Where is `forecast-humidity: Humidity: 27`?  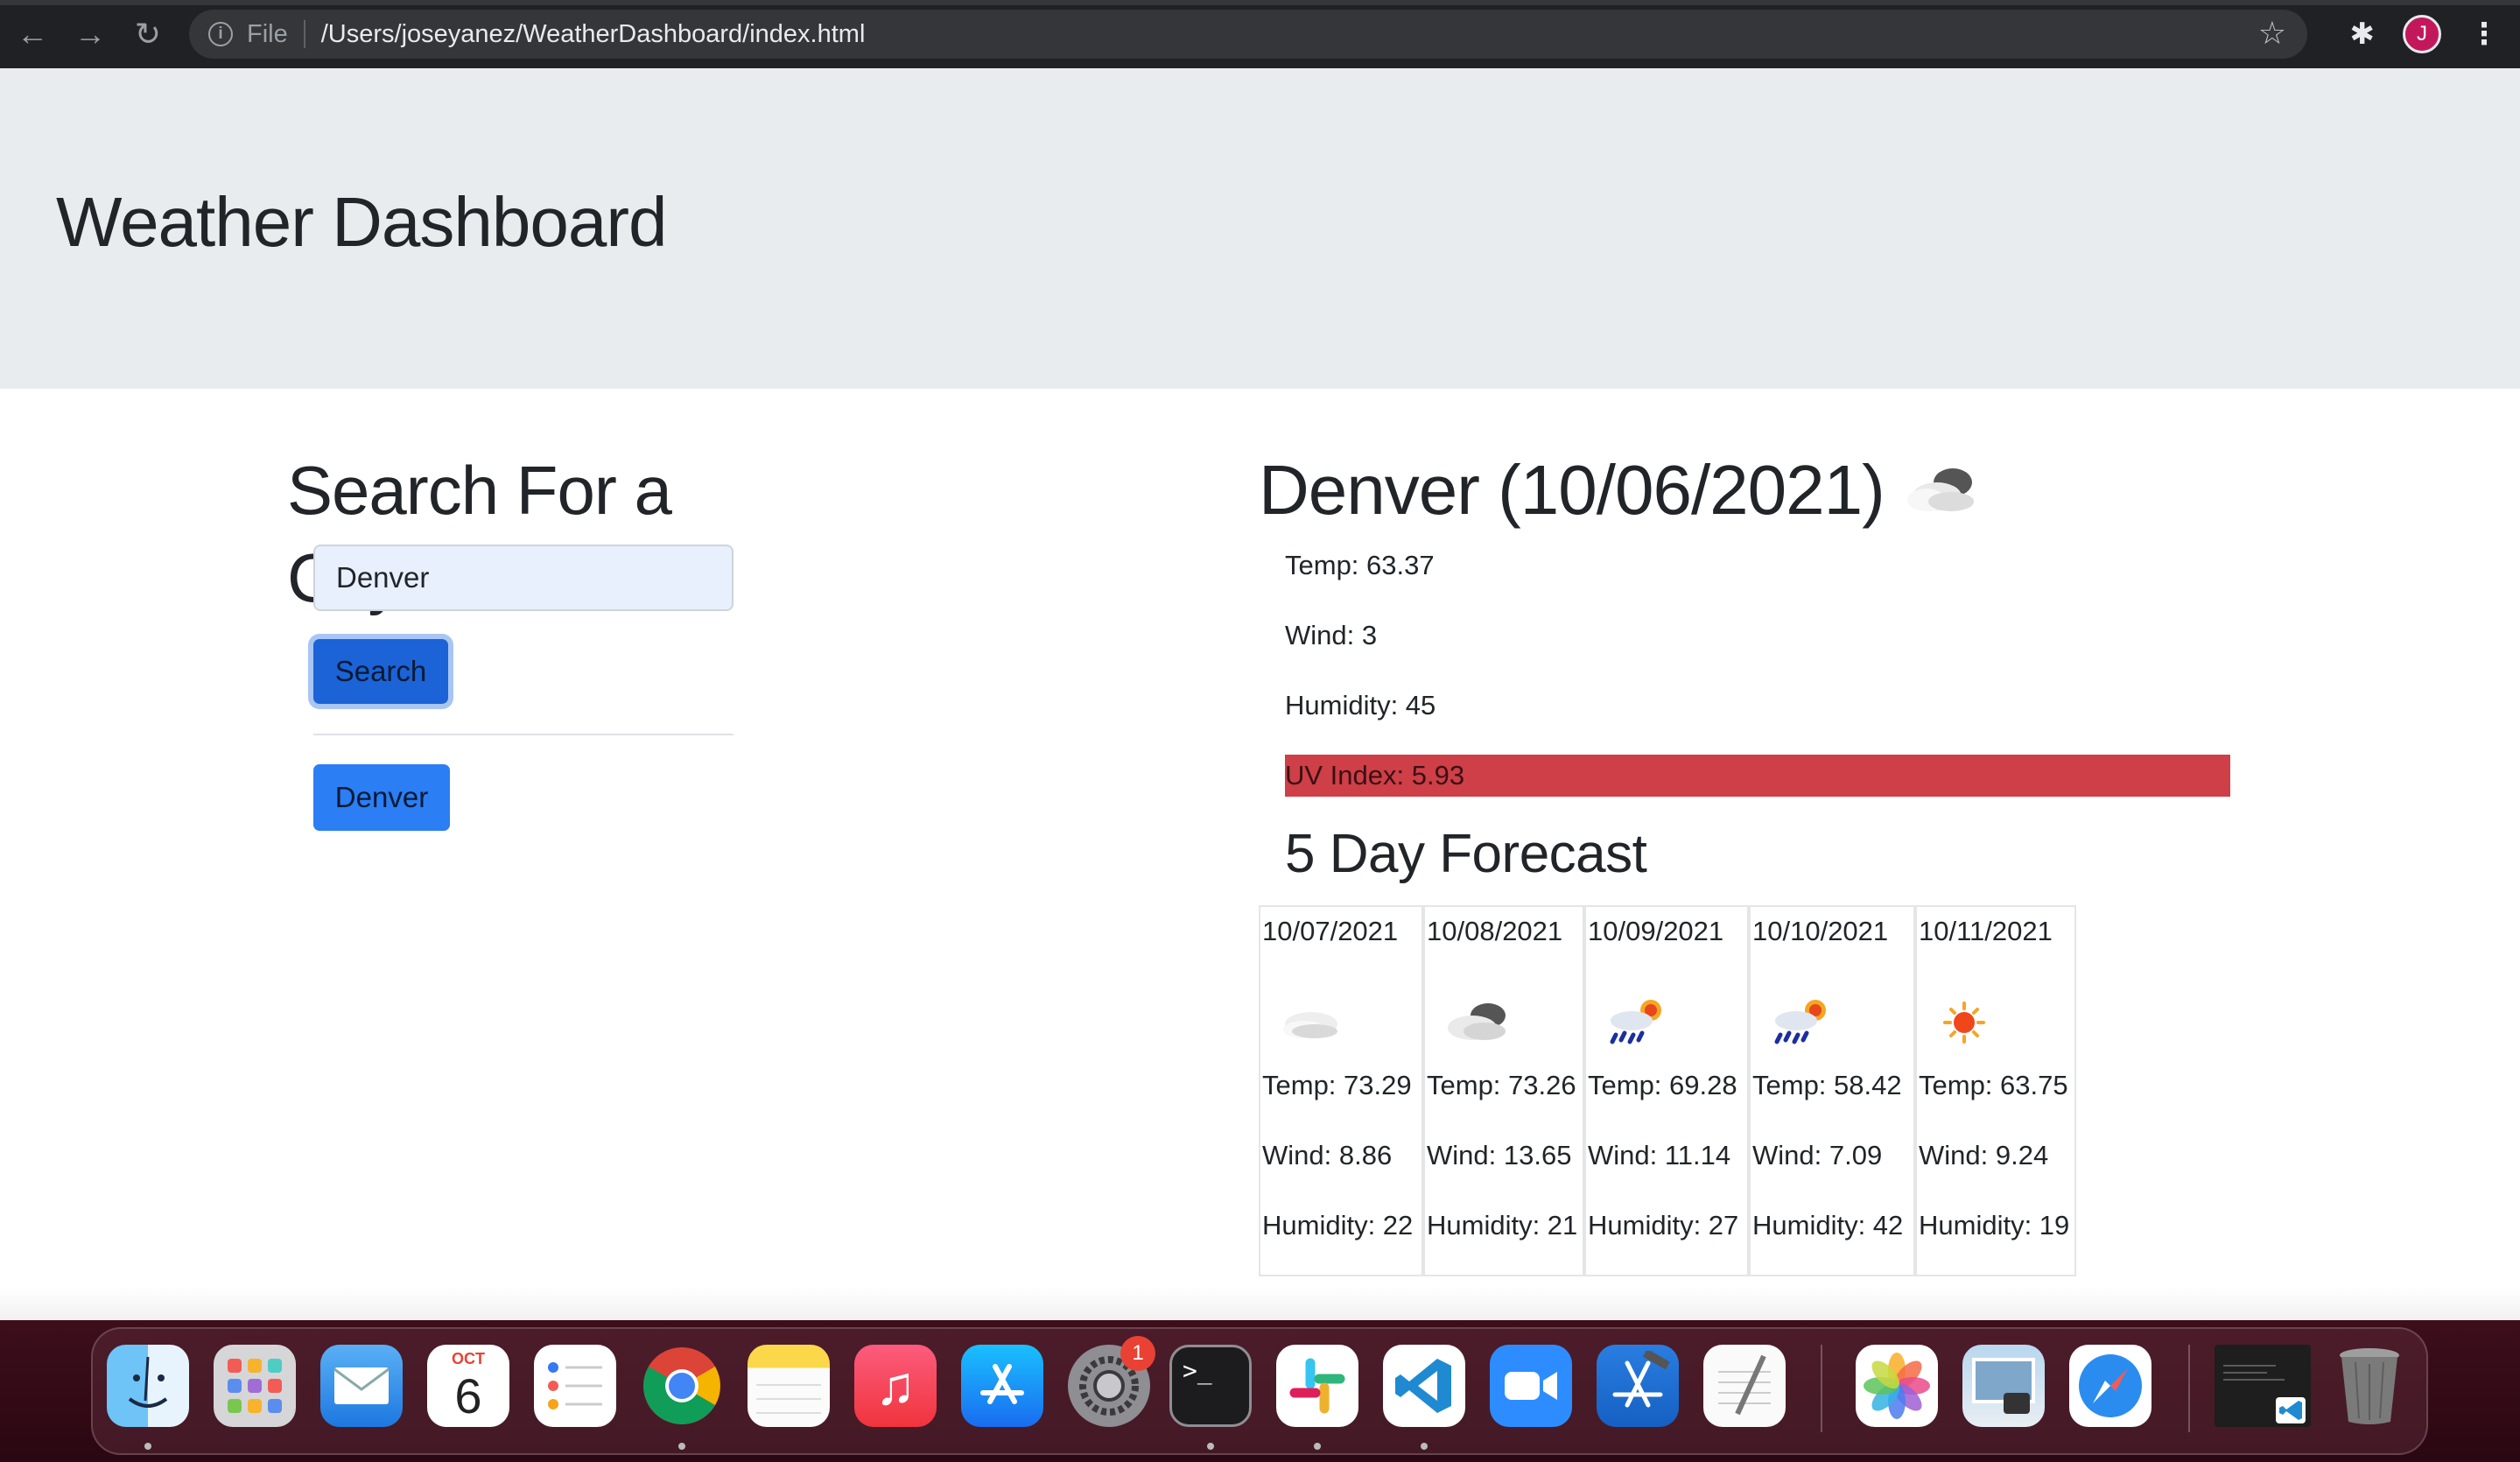
forecast-humidity: Humidity: 27 is located at coordinates (1663, 1226).